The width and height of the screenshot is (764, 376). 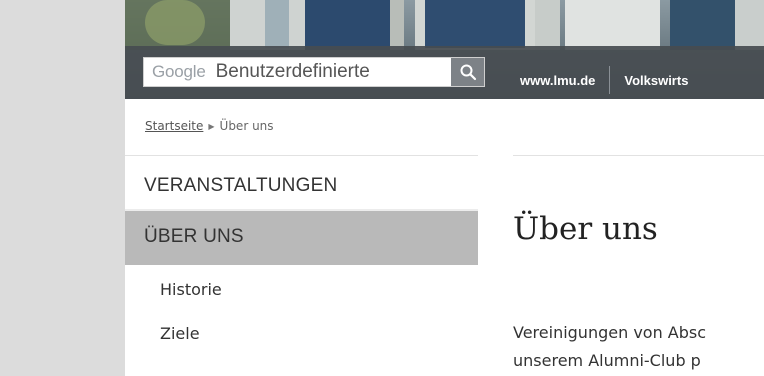 I want to click on search-input, so click(x=335, y=72).